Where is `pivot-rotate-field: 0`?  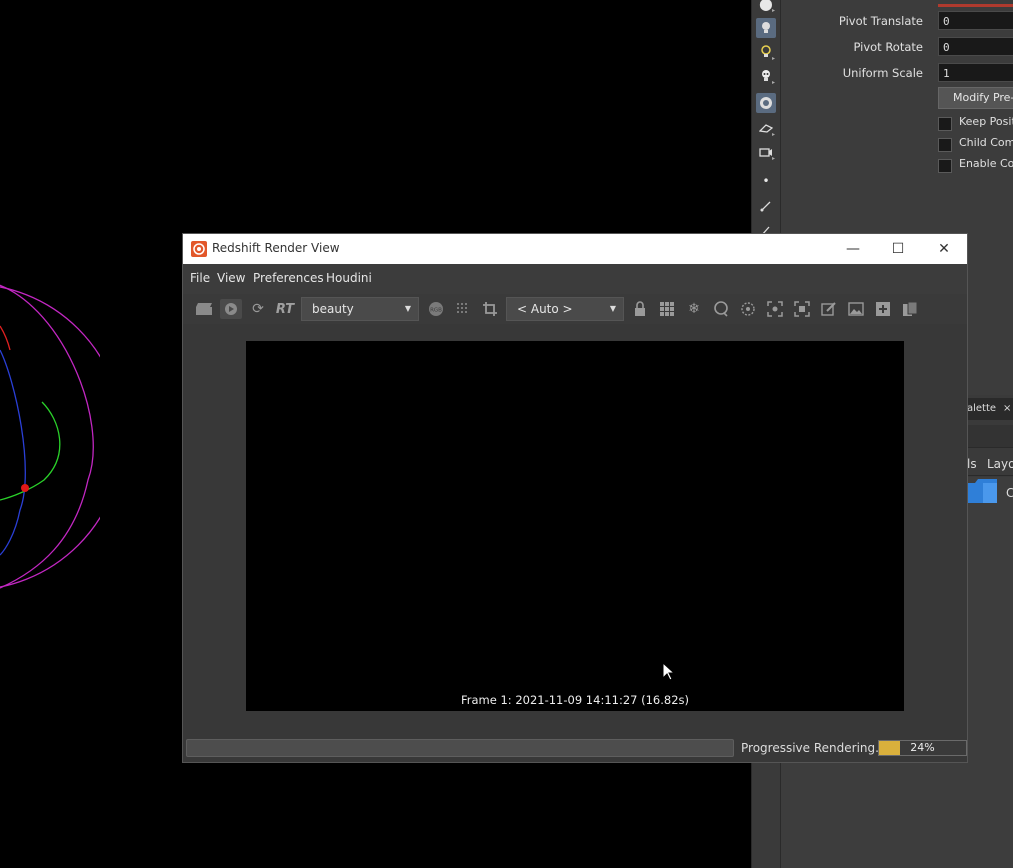
pivot-rotate-field: 0 is located at coordinates (975, 46).